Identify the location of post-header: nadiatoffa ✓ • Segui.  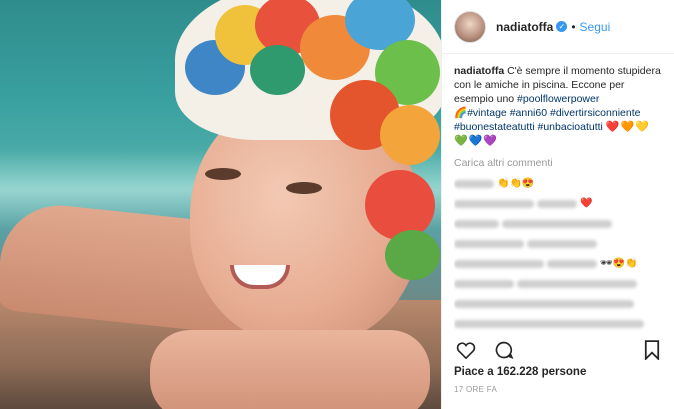
(558, 27).